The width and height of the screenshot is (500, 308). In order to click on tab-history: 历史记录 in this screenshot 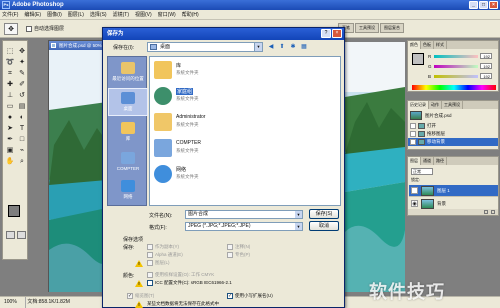, I will do `click(418, 105)`.